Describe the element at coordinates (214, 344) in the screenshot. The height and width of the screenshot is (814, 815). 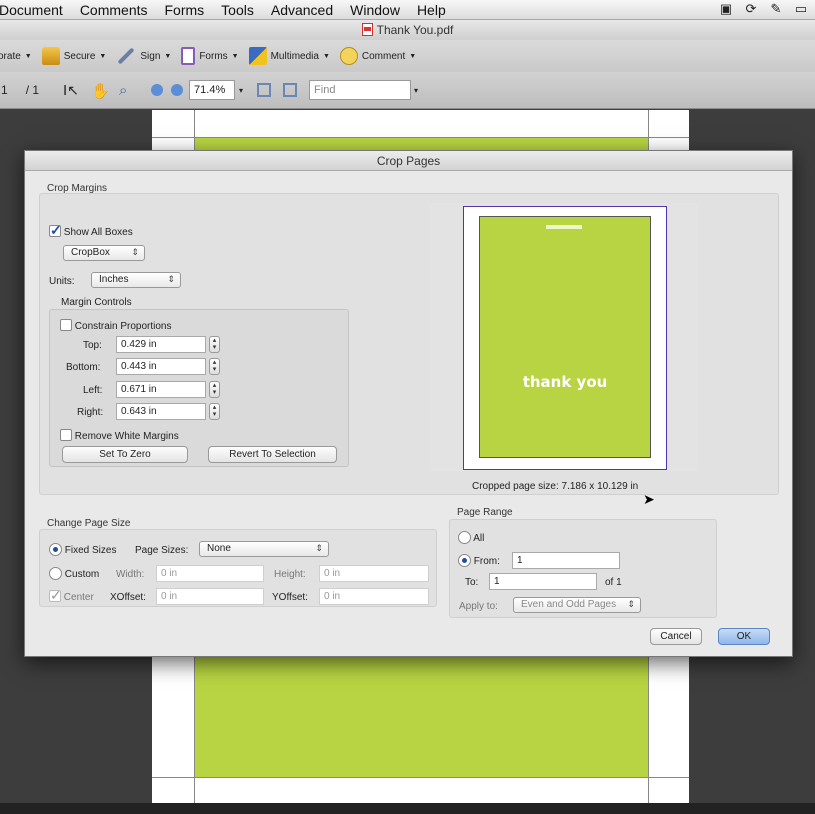
I see `top-margin-stepper: ▴ ▾` at that location.